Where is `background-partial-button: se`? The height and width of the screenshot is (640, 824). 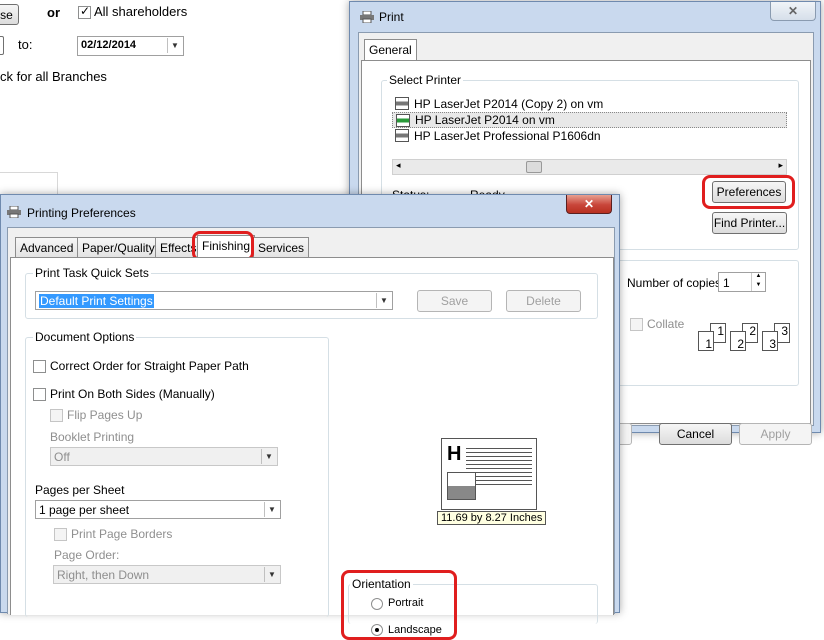 background-partial-button: se is located at coordinates (9, 14).